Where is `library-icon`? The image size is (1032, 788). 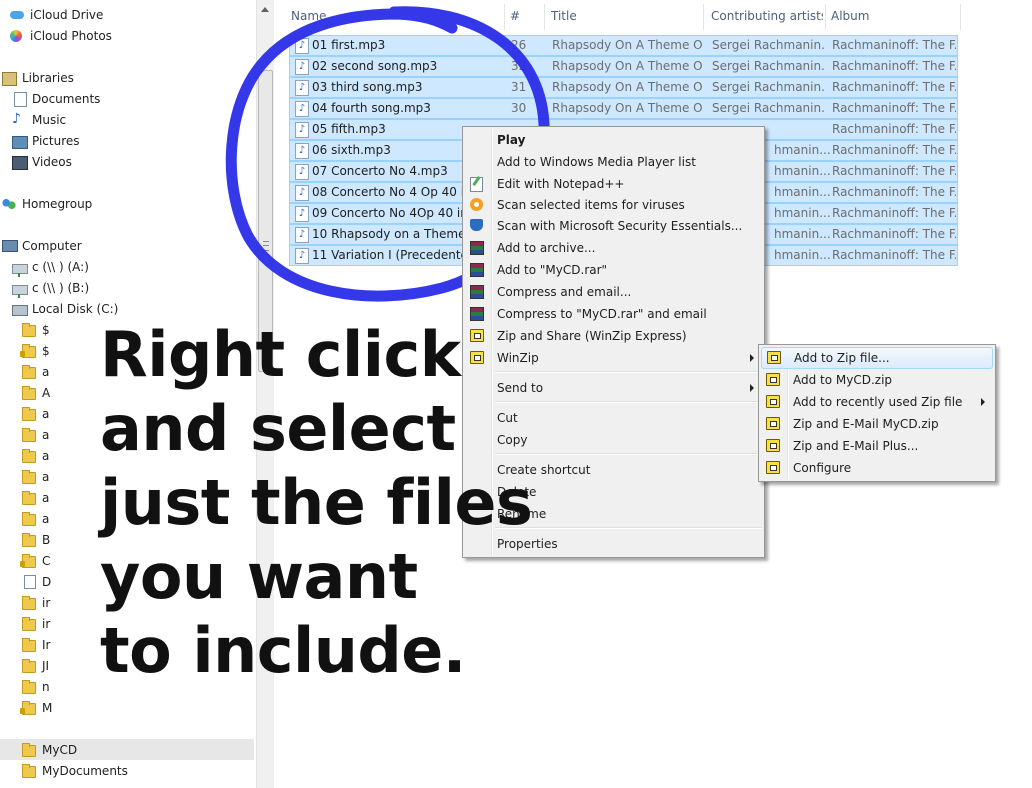 library-icon is located at coordinates (9, 79).